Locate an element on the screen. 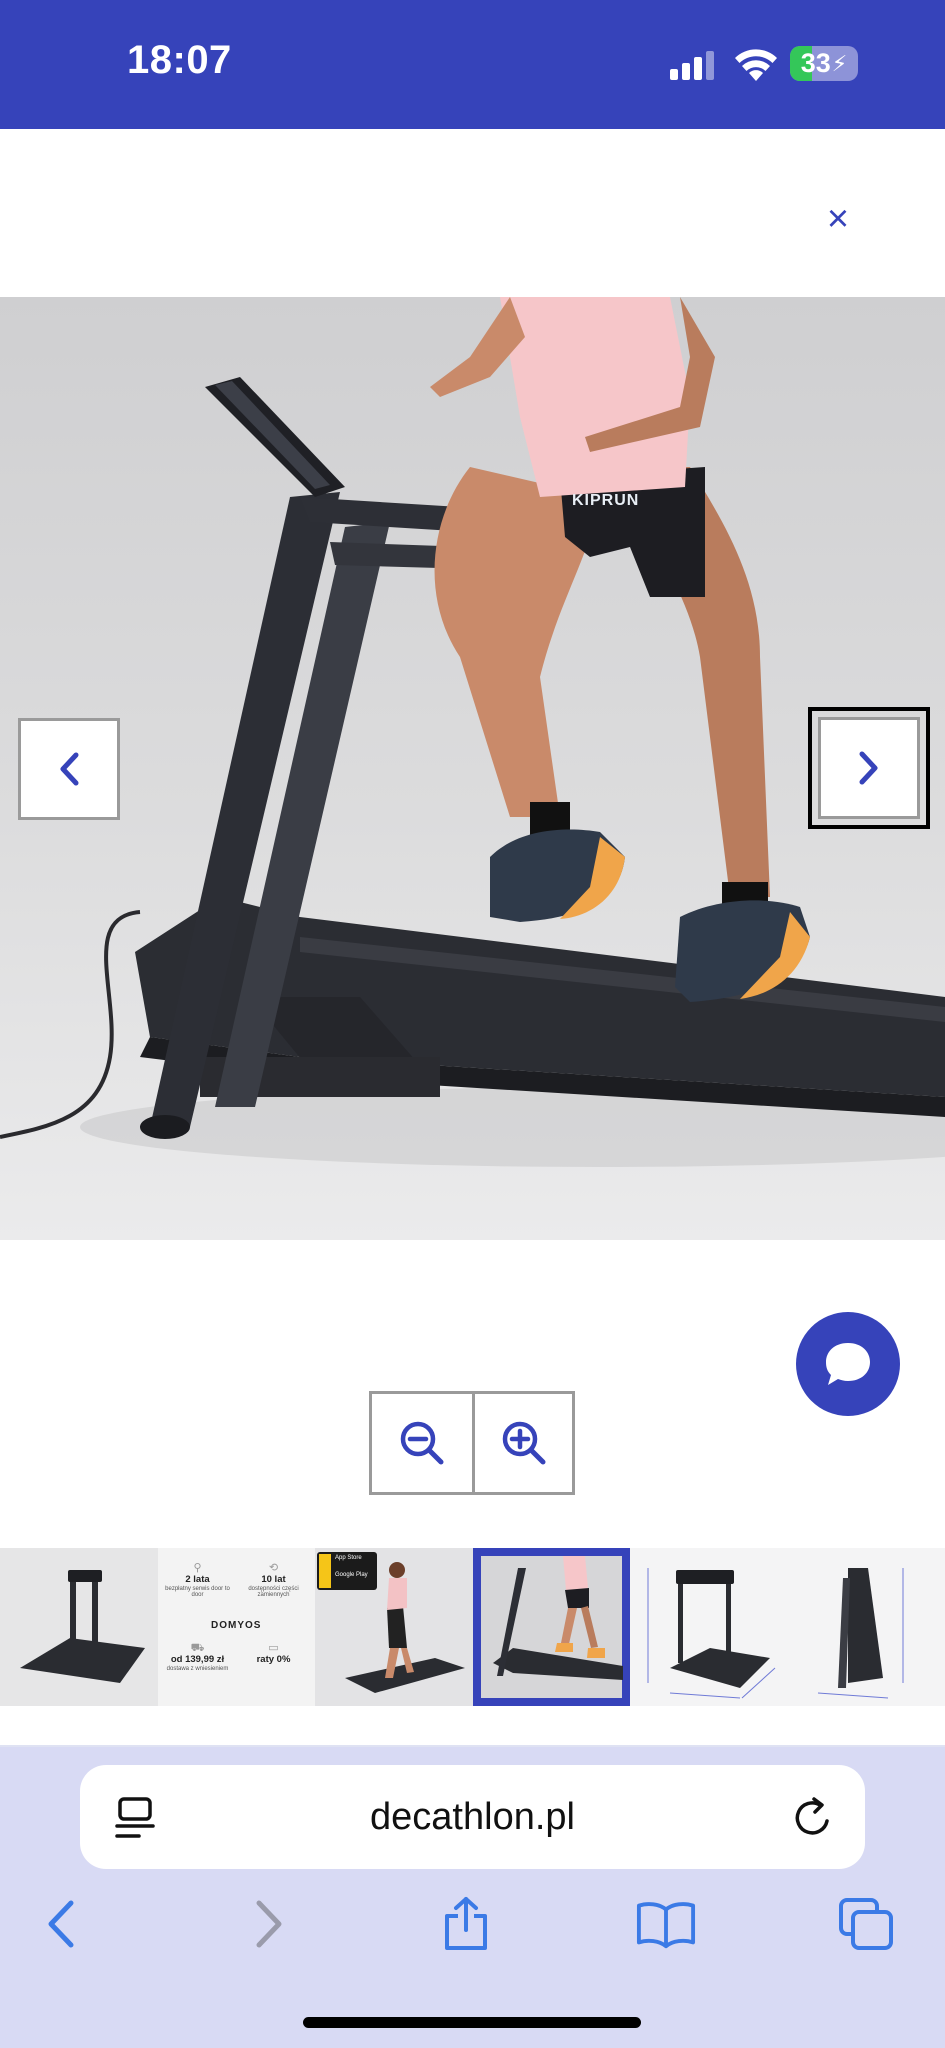 Image resolution: width=945 pixels, height=2048 pixels. thumbnail-2: App Store Google Play is located at coordinates (394, 1627).